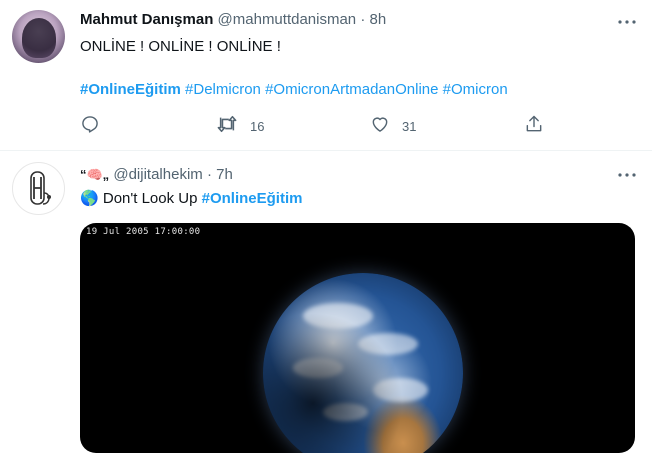 The width and height of the screenshot is (652, 453). I want to click on share-icon, so click(534, 126).